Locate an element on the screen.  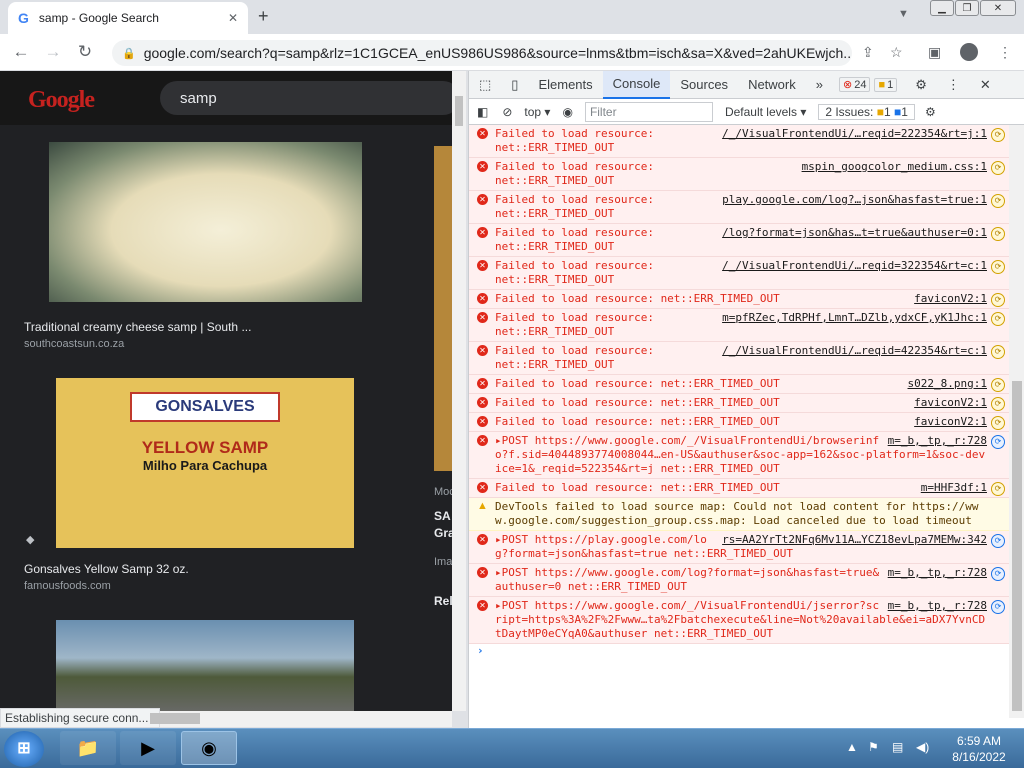
result-title: Gonsalves Yellow Samp 32 oz. is located at coordinates (106, 569).